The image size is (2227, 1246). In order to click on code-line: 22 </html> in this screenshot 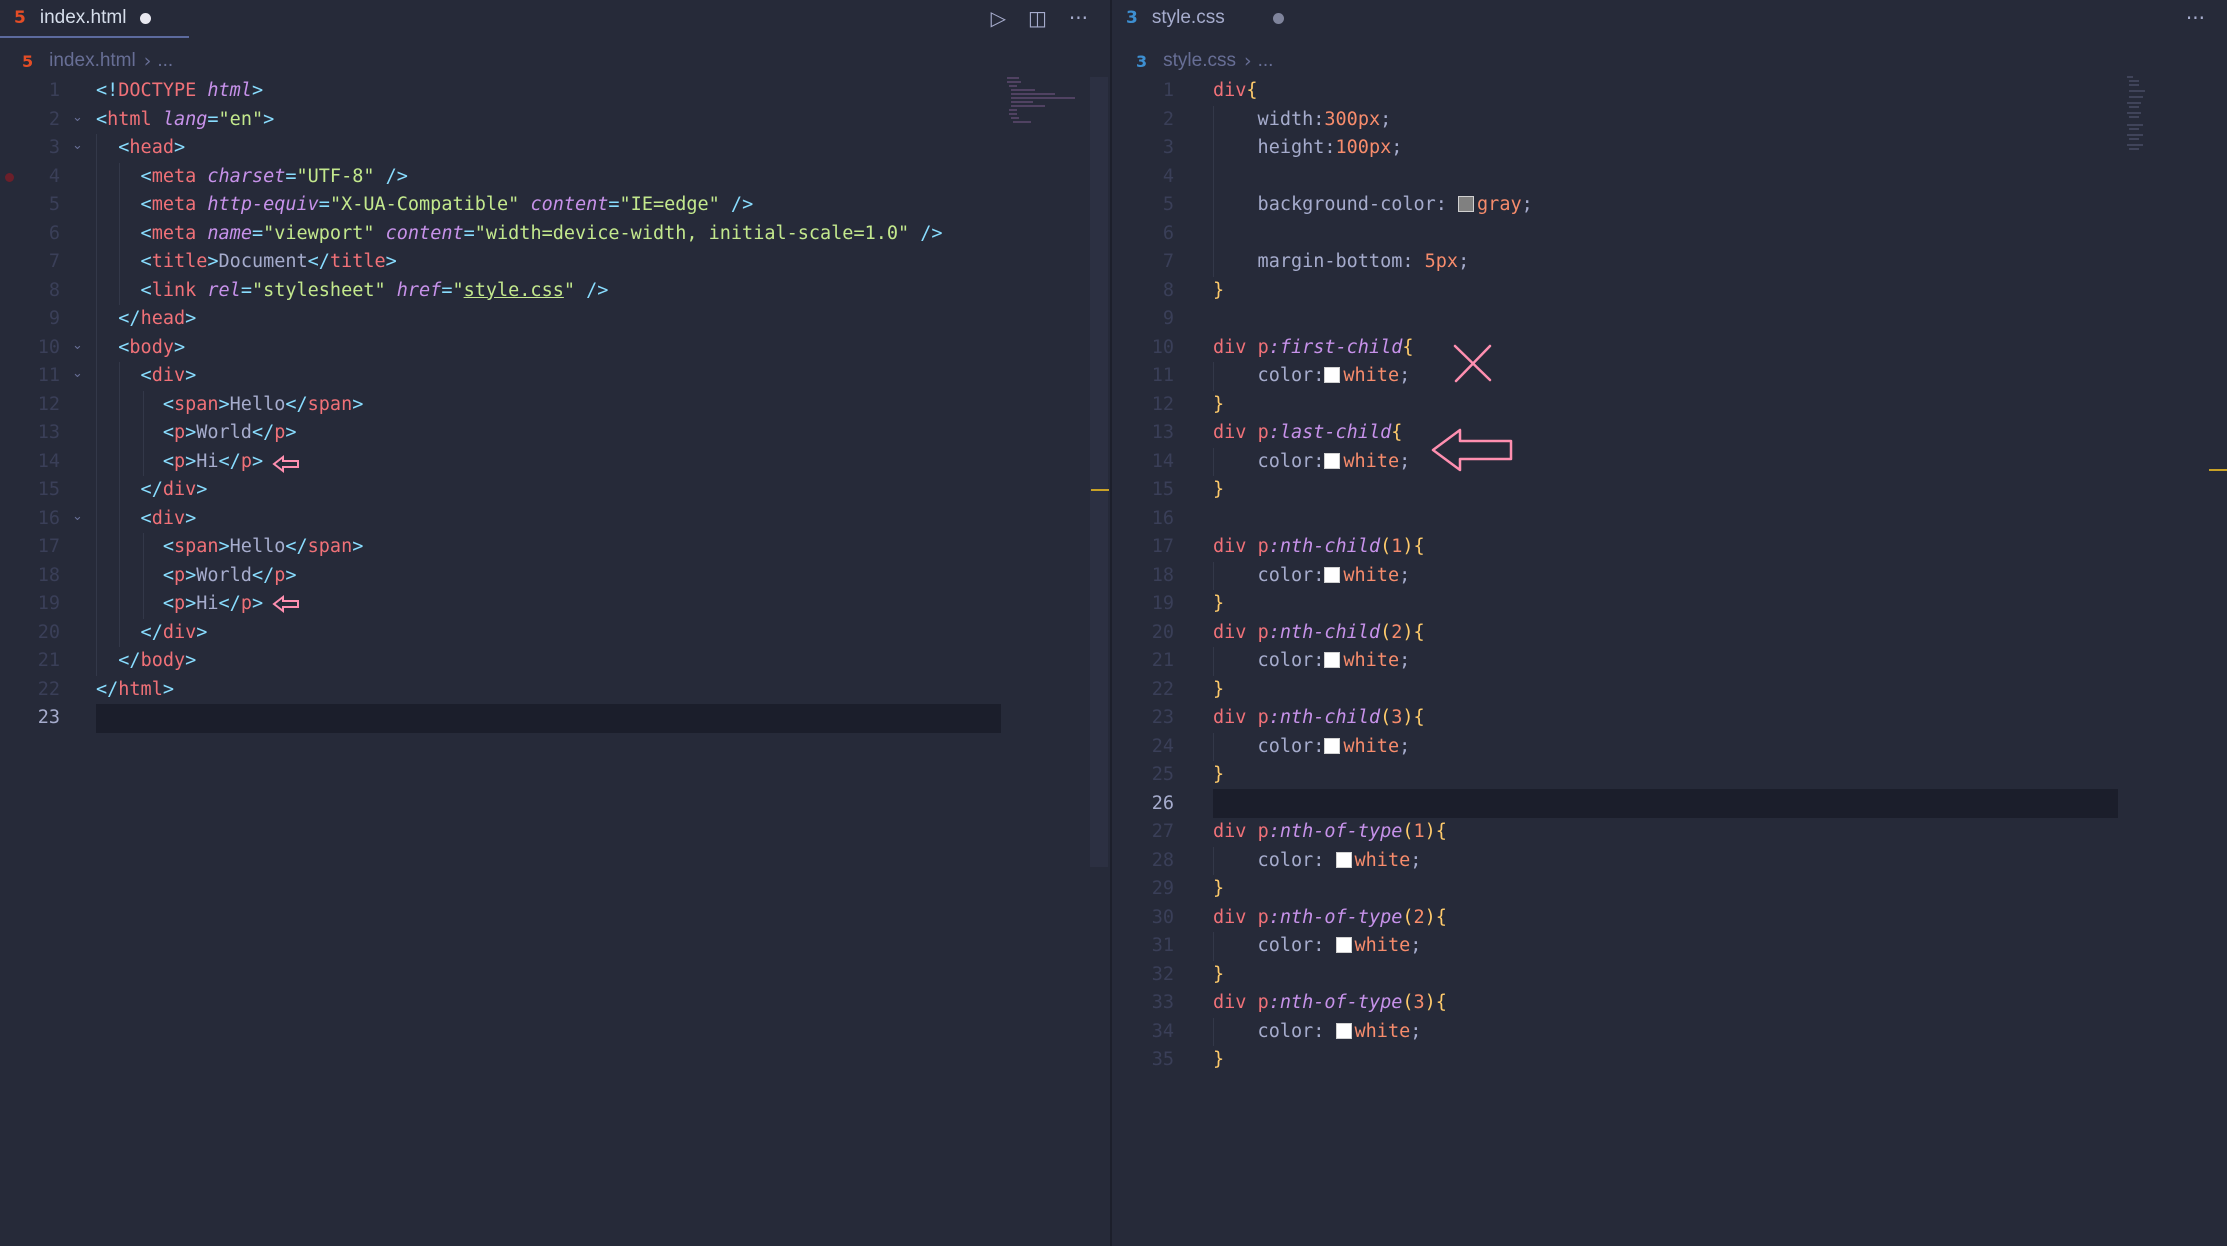, I will do `click(555, 690)`.